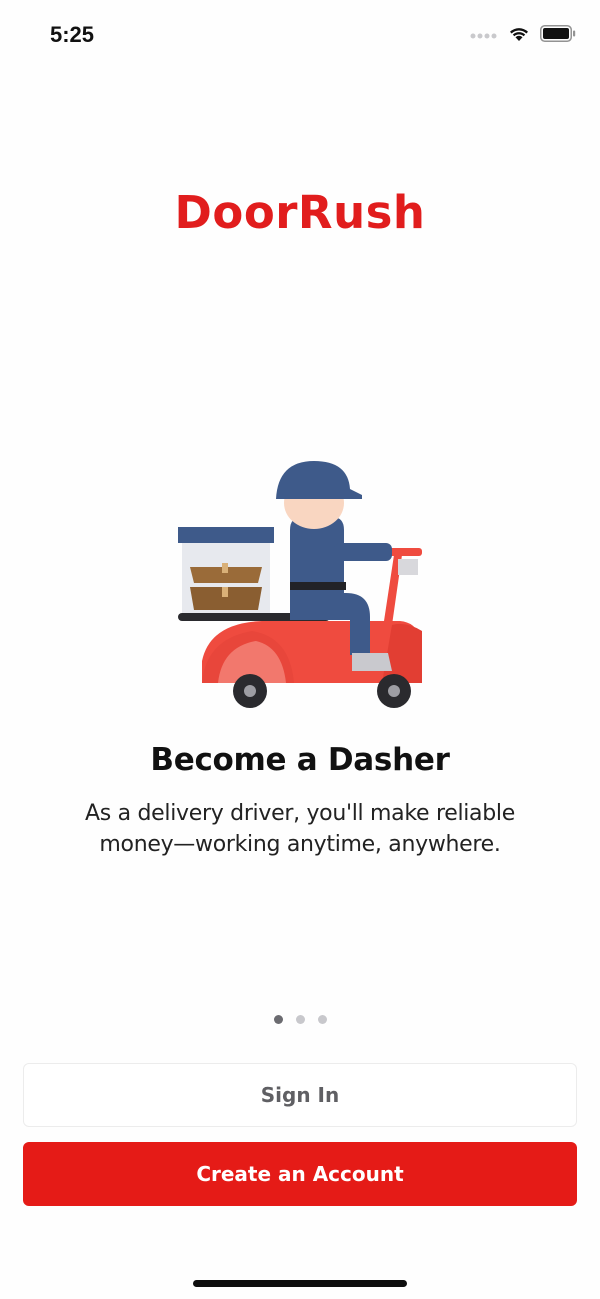 The height and width of the screenshot is (1299, 600). What do you see at coordinates (519, 36) in the screenshot?
I see `wifi-icon` at bounding box center [519, 36].